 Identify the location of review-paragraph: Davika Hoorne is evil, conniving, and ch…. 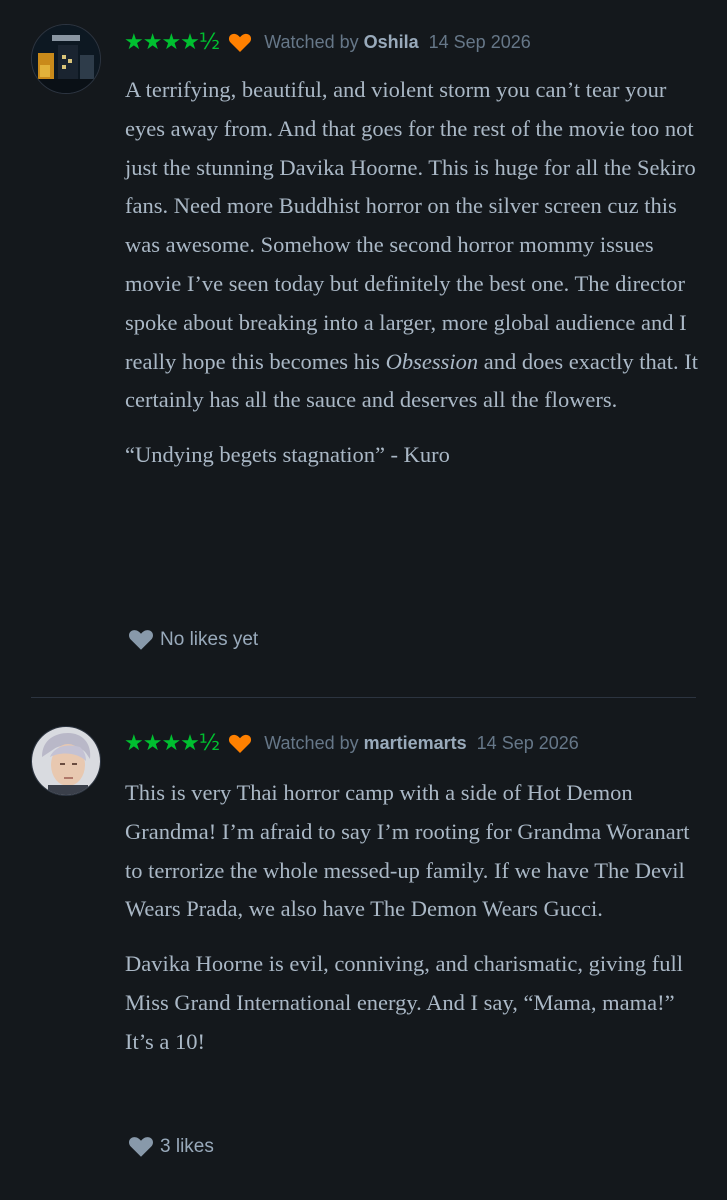
(404, 1002).